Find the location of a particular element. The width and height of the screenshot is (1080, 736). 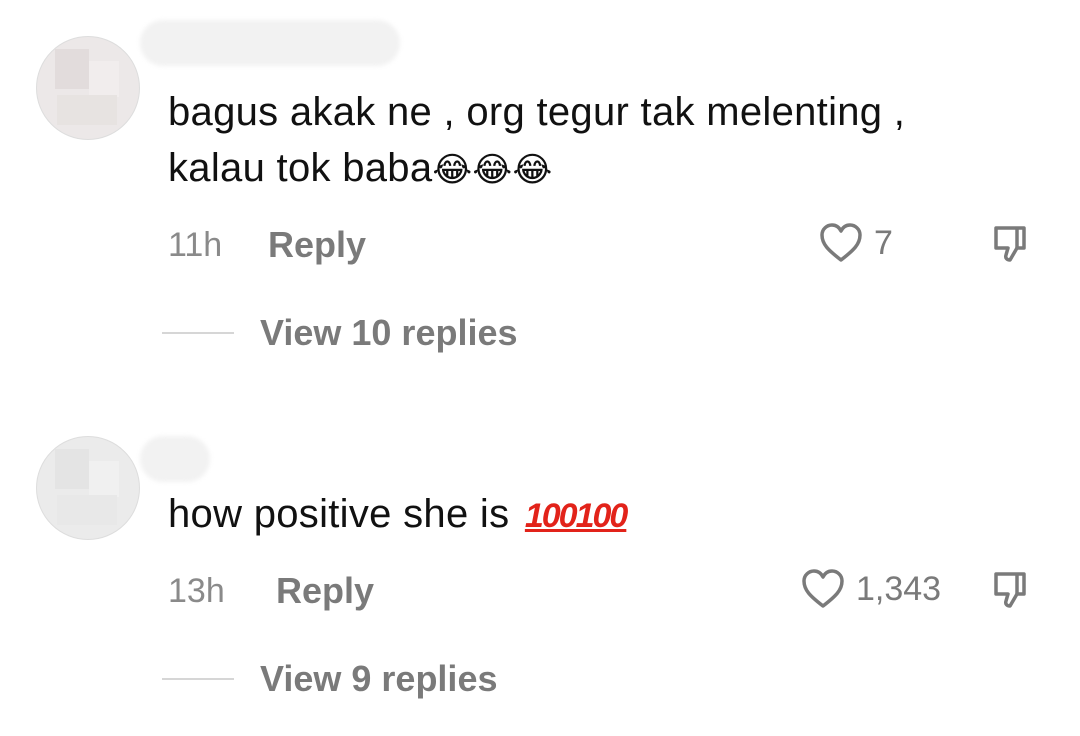

like-button: 1,343 is located at coordinates (870, 589).